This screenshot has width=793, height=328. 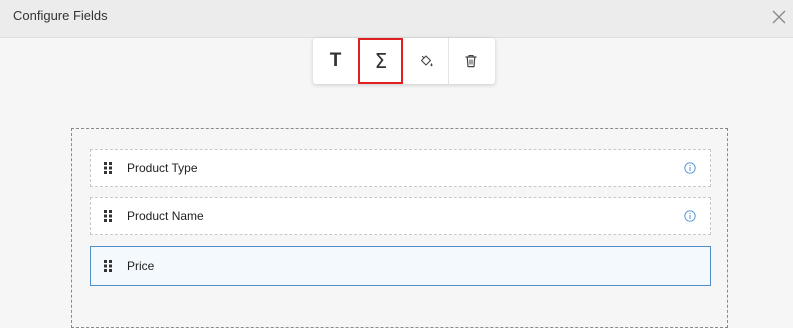 I want to click on field-label: Product Type, so click(x=162, y=168).